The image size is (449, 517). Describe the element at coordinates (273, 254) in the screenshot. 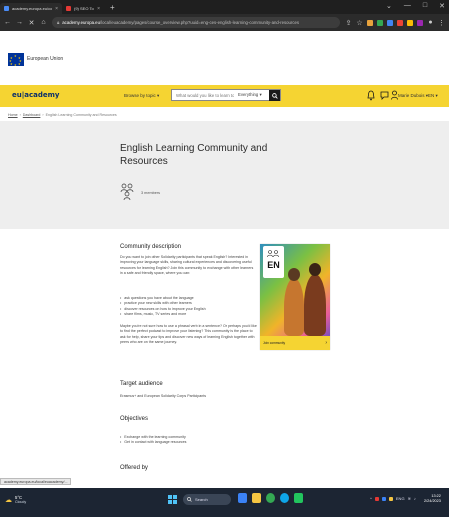

I see `speech-people-icon` at that location.